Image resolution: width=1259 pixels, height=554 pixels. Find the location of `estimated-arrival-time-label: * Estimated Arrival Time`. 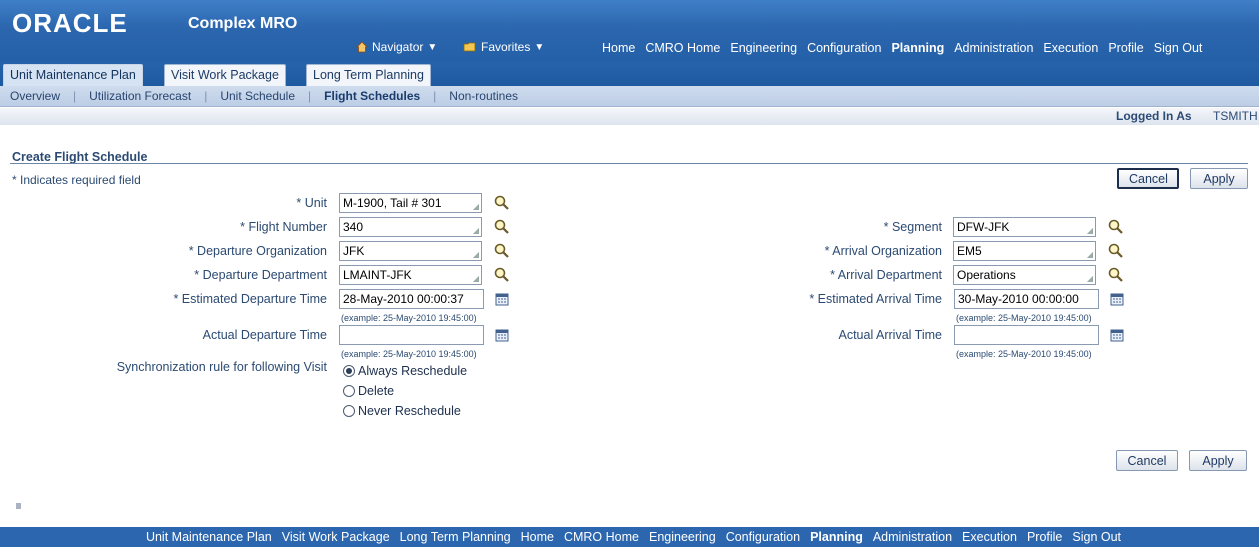

estimated-arrival-time-label: * Estimated Arrival Time is located at coordinates (875, 299).